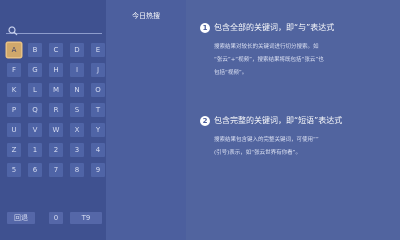 This screenshot has height=240, width=400. I want to click on key-8: 8, so click(77, 170).